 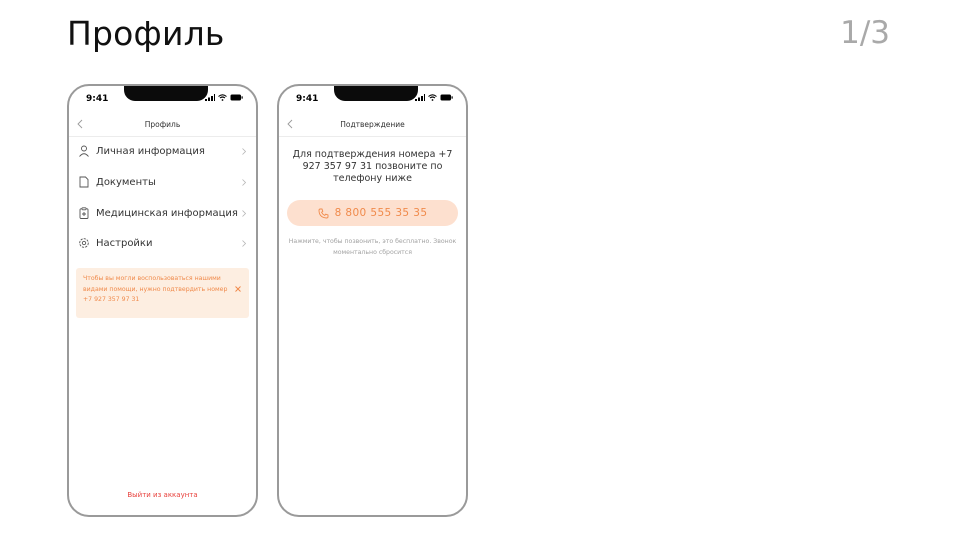 I want to click on call-button: 8 800 555 35 35, so click(x=372, y=213).